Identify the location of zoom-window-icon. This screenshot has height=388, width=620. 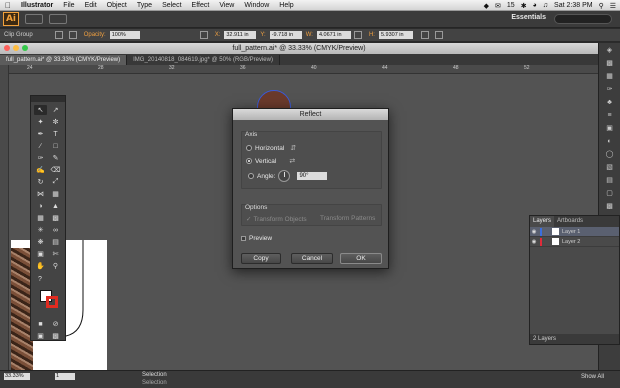
(25, 48).